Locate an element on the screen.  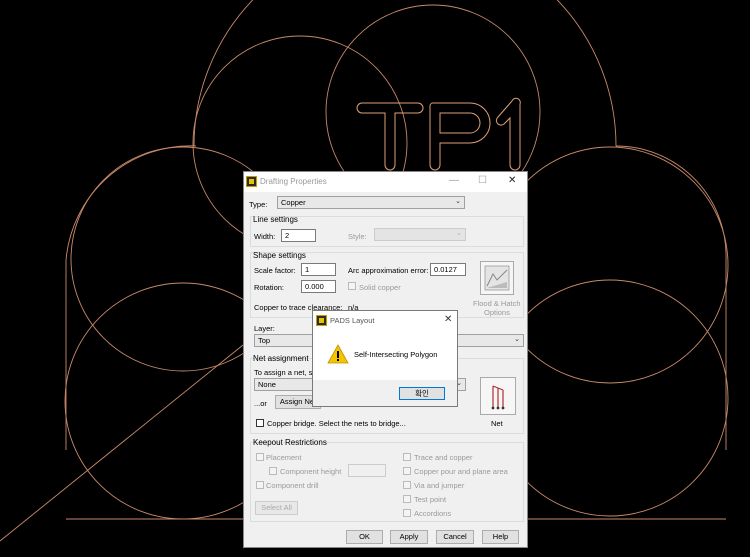
accordions-label: Accordions is located at coordinates (433, 513).